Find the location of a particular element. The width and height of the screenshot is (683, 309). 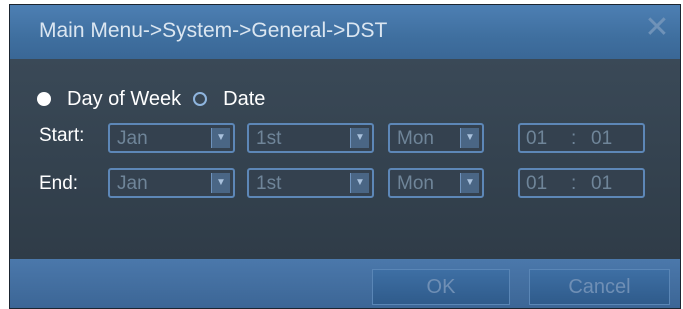

end-time-field: 01 is located at coordinates (581, 183).